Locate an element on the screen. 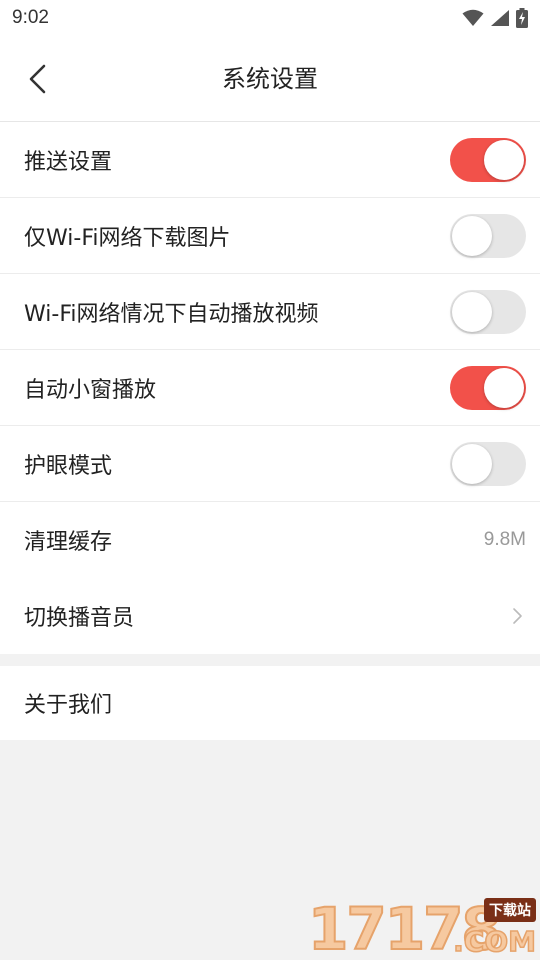 This screenshot has width=540, height=960. setting-row-eye-care: 护眼模式 is located at coordinates (270, 464).